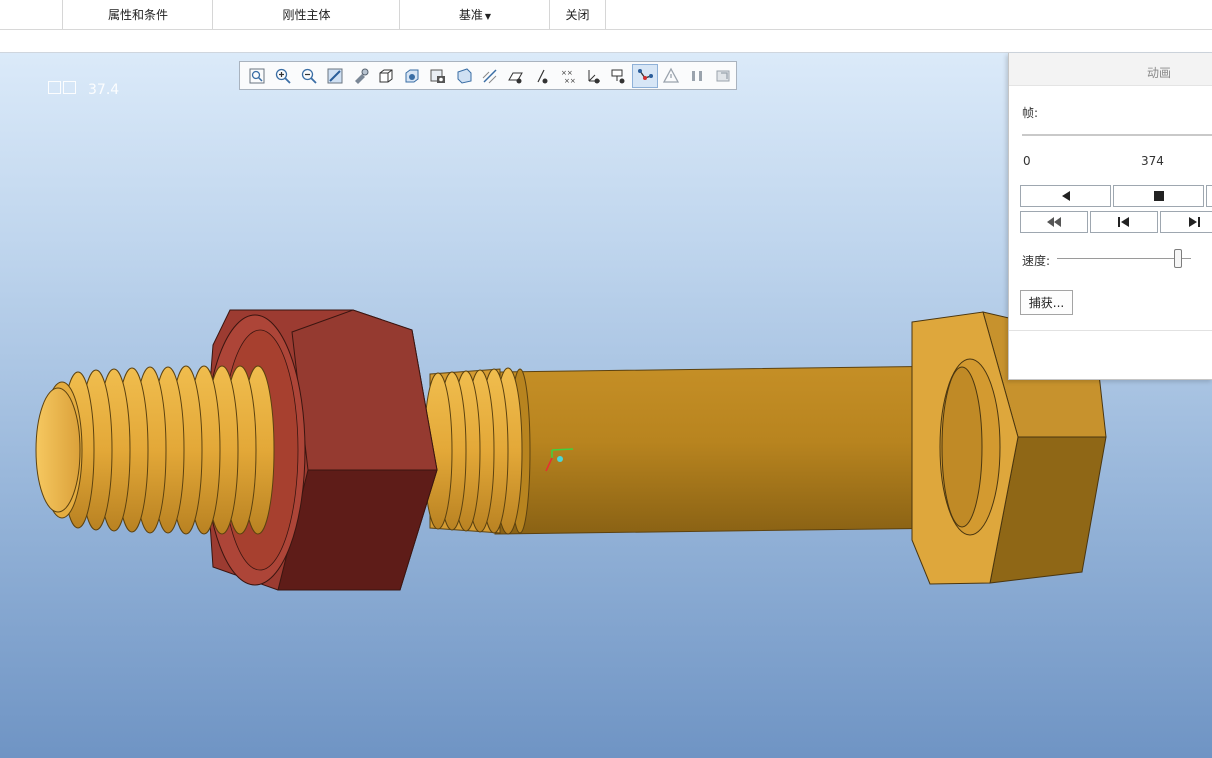 This screenshot has height=758, width=1212. Describe the element at coordinates (306, 14) in the screenshot. I see `tab-rigid-body: 刚性主体` at that location.